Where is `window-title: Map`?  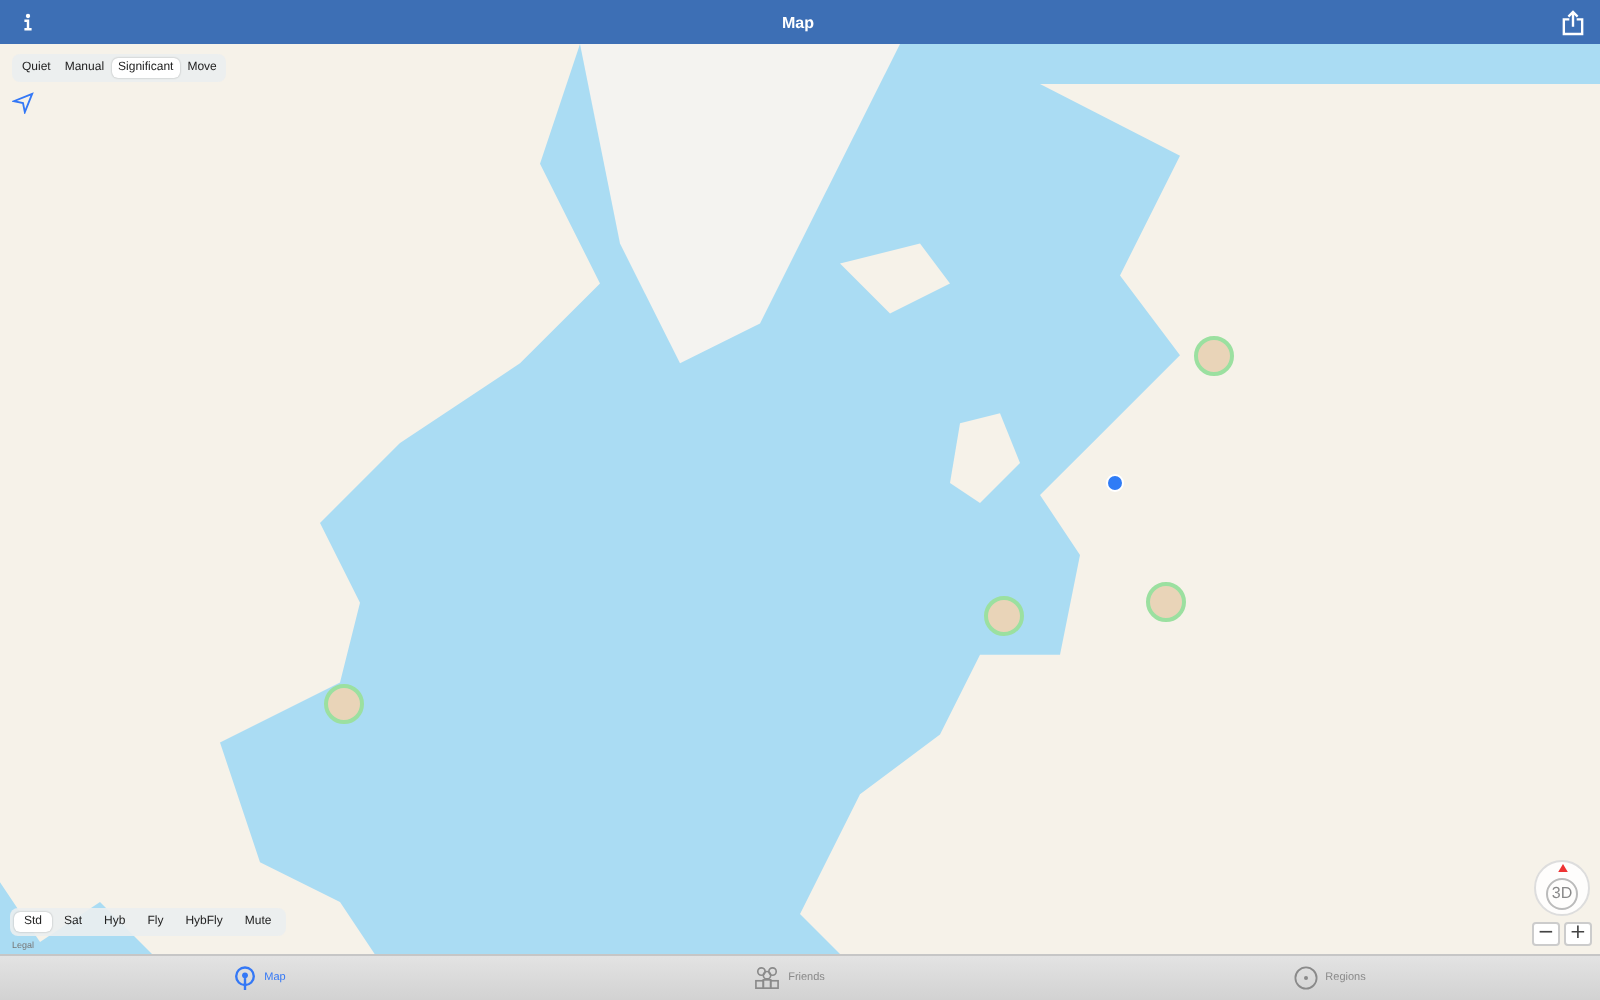
window-title: Map is located at coordinates (798, 22).